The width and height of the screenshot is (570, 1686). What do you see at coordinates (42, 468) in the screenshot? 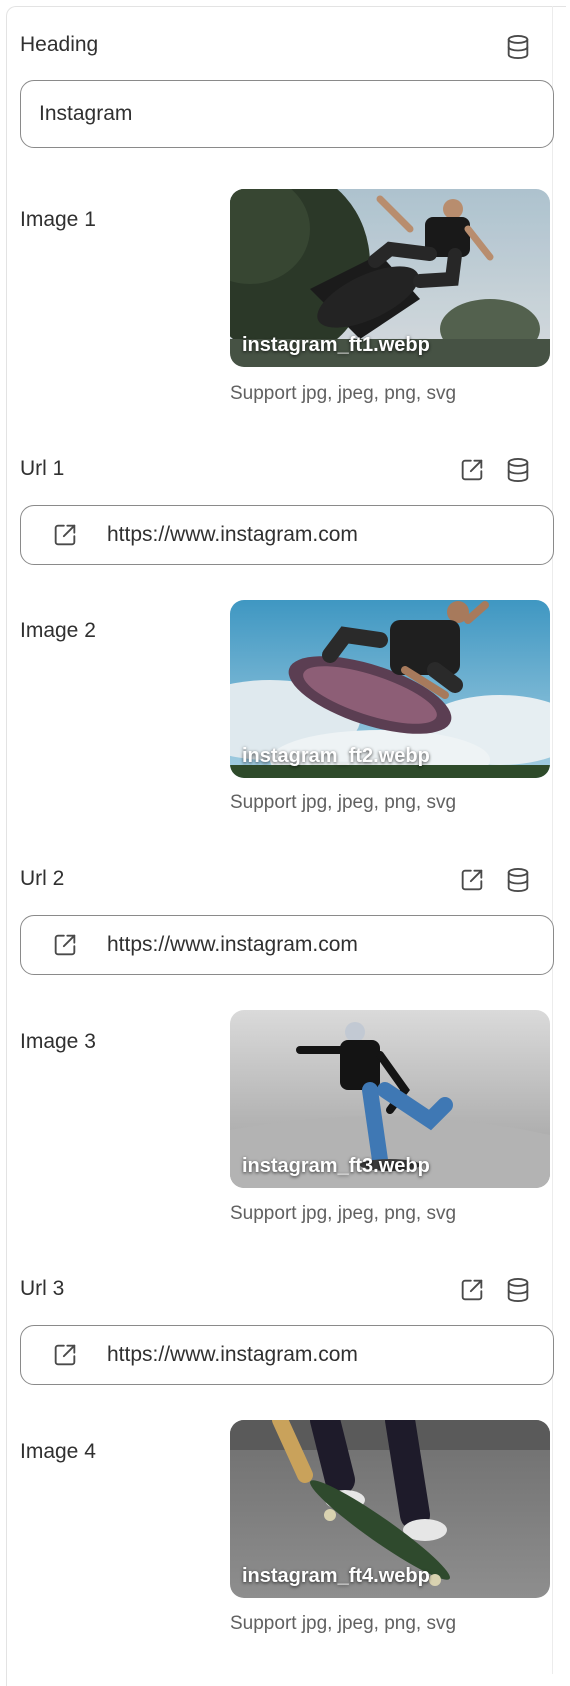
I see `url-1-label: Url 1` at bounding box center [42, 468].